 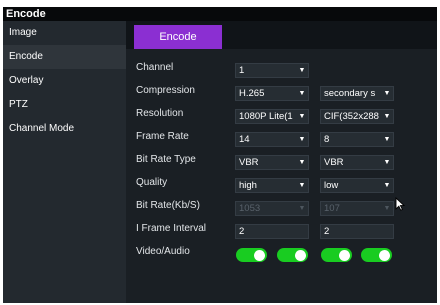 What do you see at coordinates (178, 37) in the screenshot?
I see `tab-encode: Encode` at bounding box center [178, 37].